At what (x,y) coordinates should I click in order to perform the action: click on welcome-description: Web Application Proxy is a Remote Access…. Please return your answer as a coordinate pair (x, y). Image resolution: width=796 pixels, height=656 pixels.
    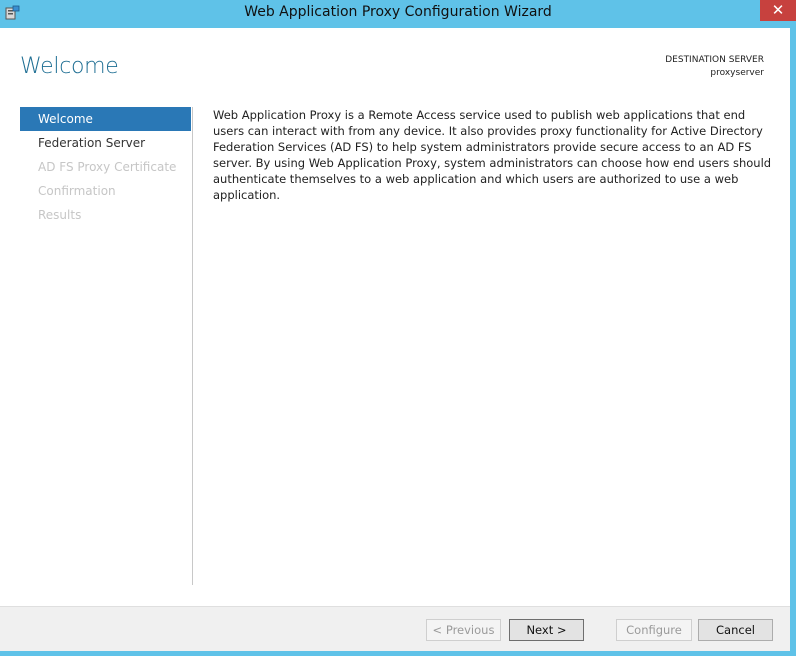
    Looking at the image, I should click on (492, 155).